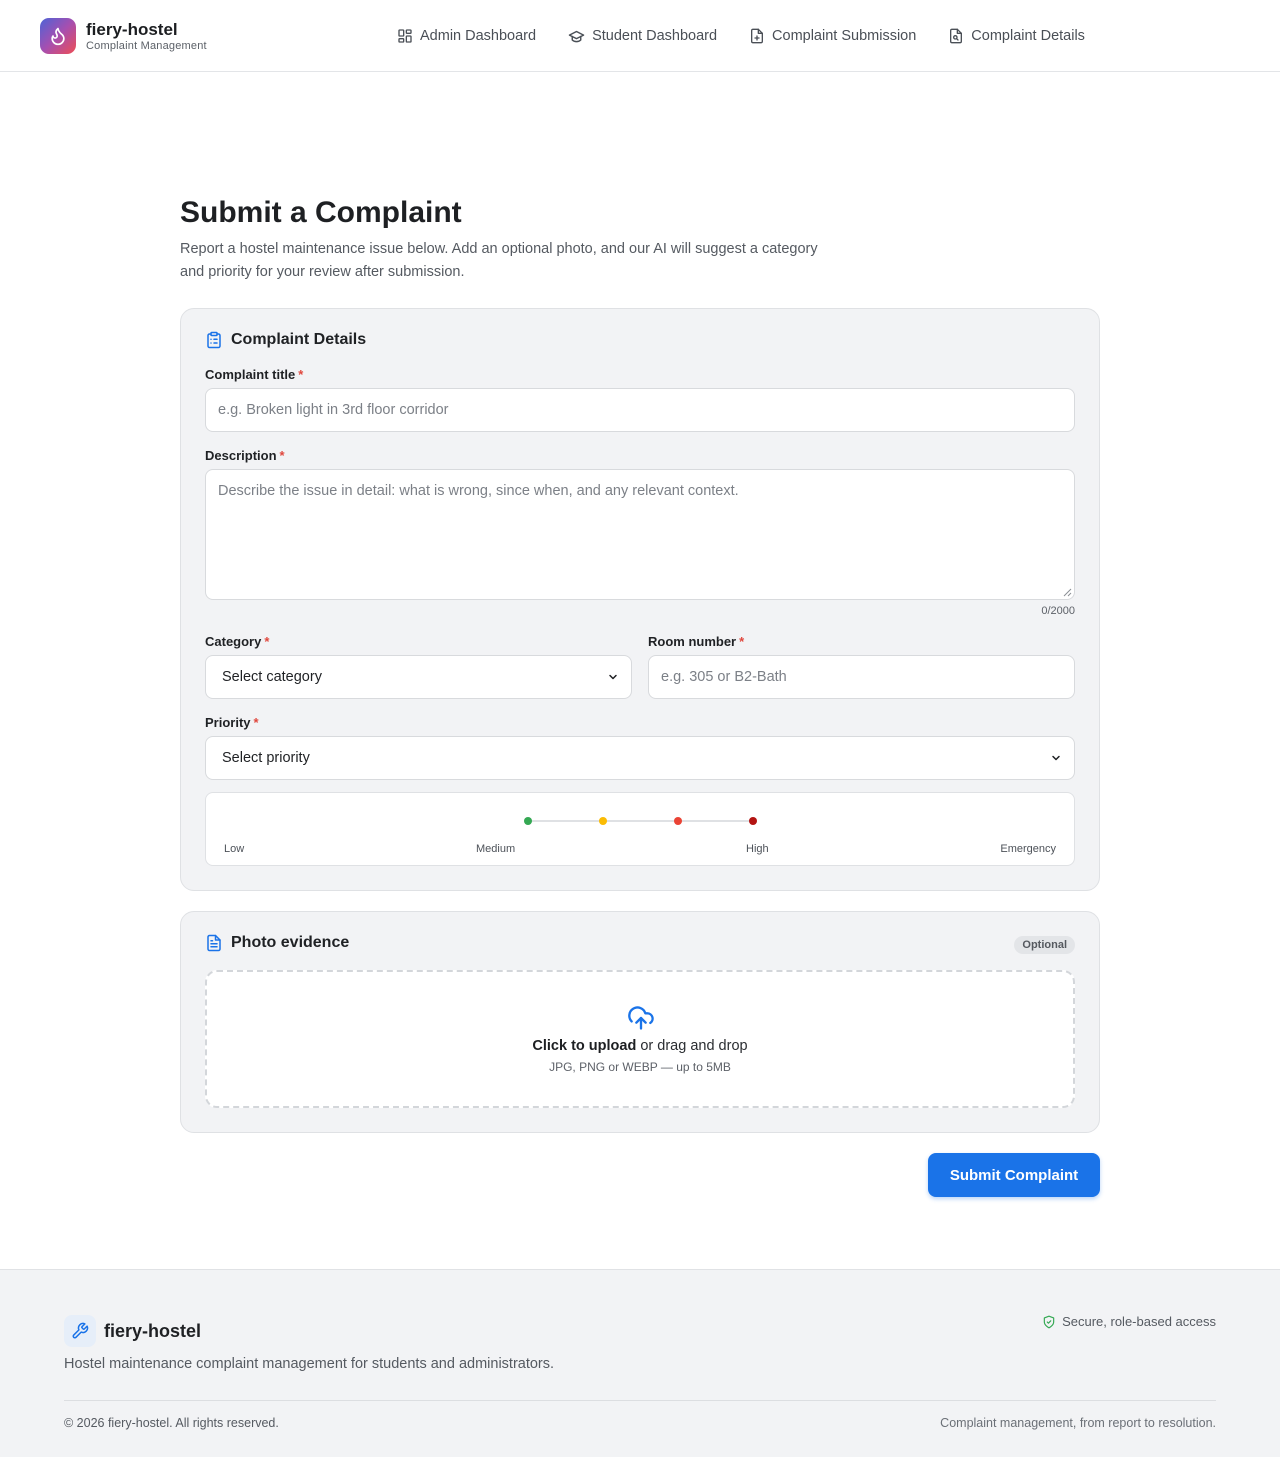  What do you see at coordinates (1044, 945) in the screenshot?
I see `optional-badge: Optional` at bounding box center [1044, 945].